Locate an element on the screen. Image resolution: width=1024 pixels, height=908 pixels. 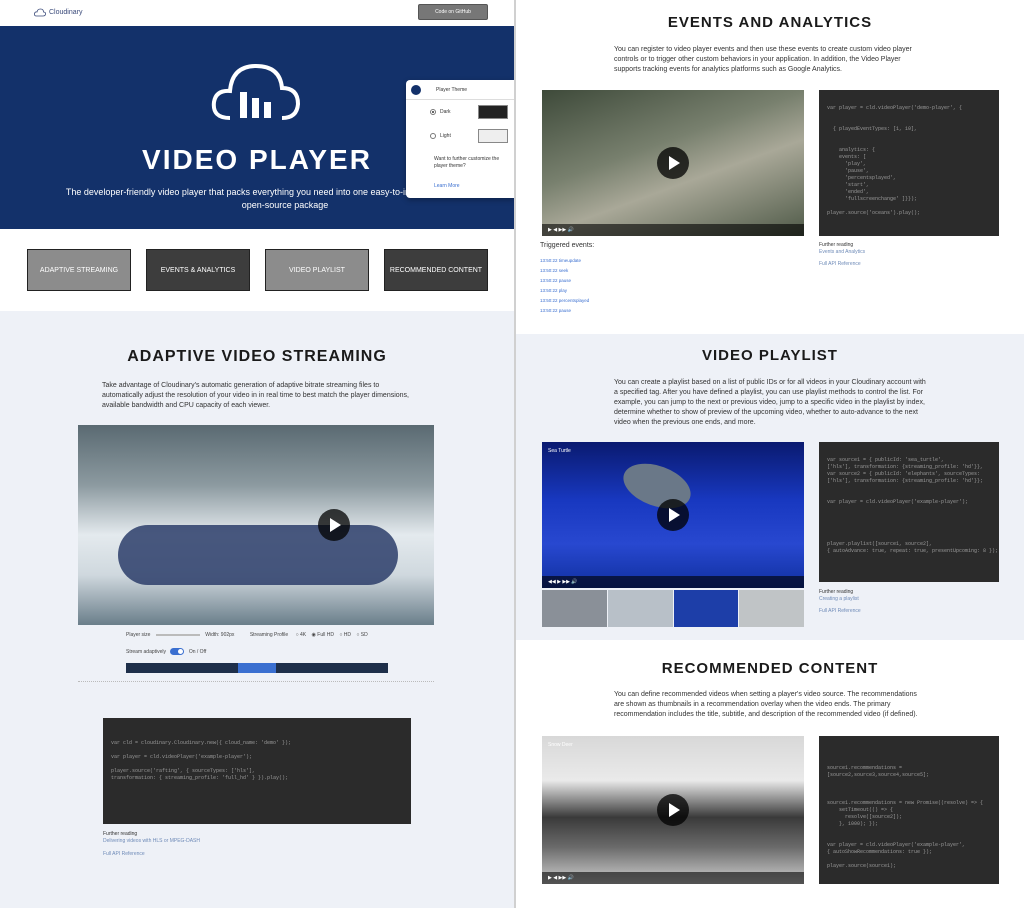
radio-dark is located at coordinates (433, 112).